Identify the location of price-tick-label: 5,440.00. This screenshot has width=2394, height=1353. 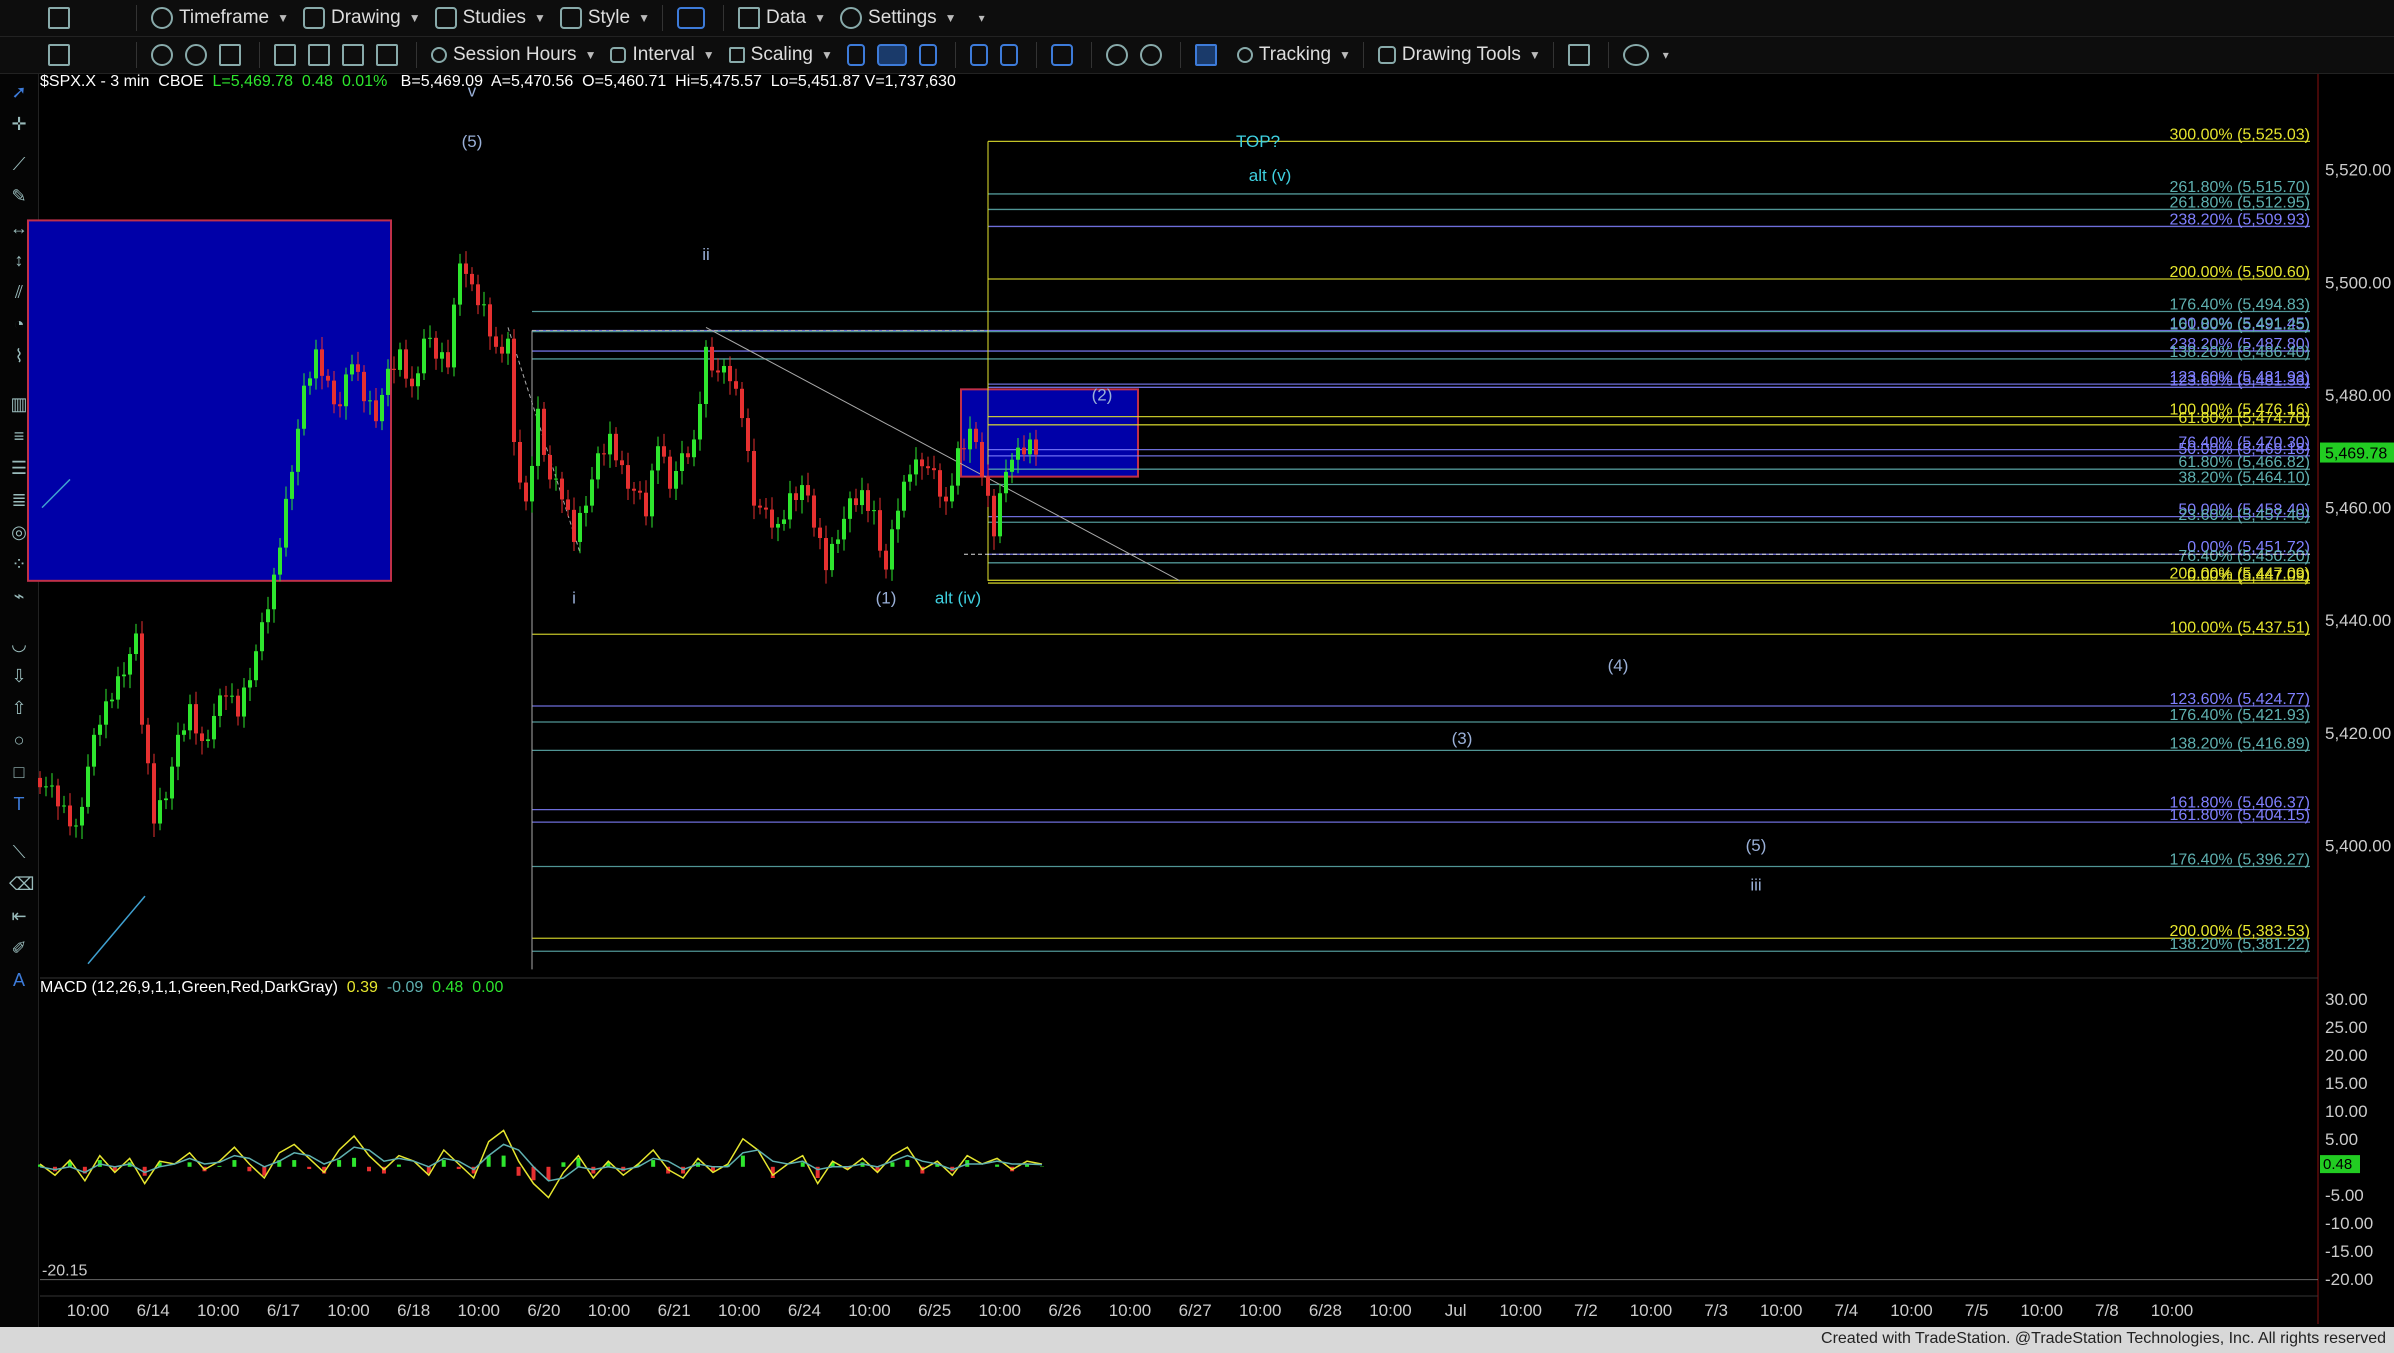
(2358, 620).